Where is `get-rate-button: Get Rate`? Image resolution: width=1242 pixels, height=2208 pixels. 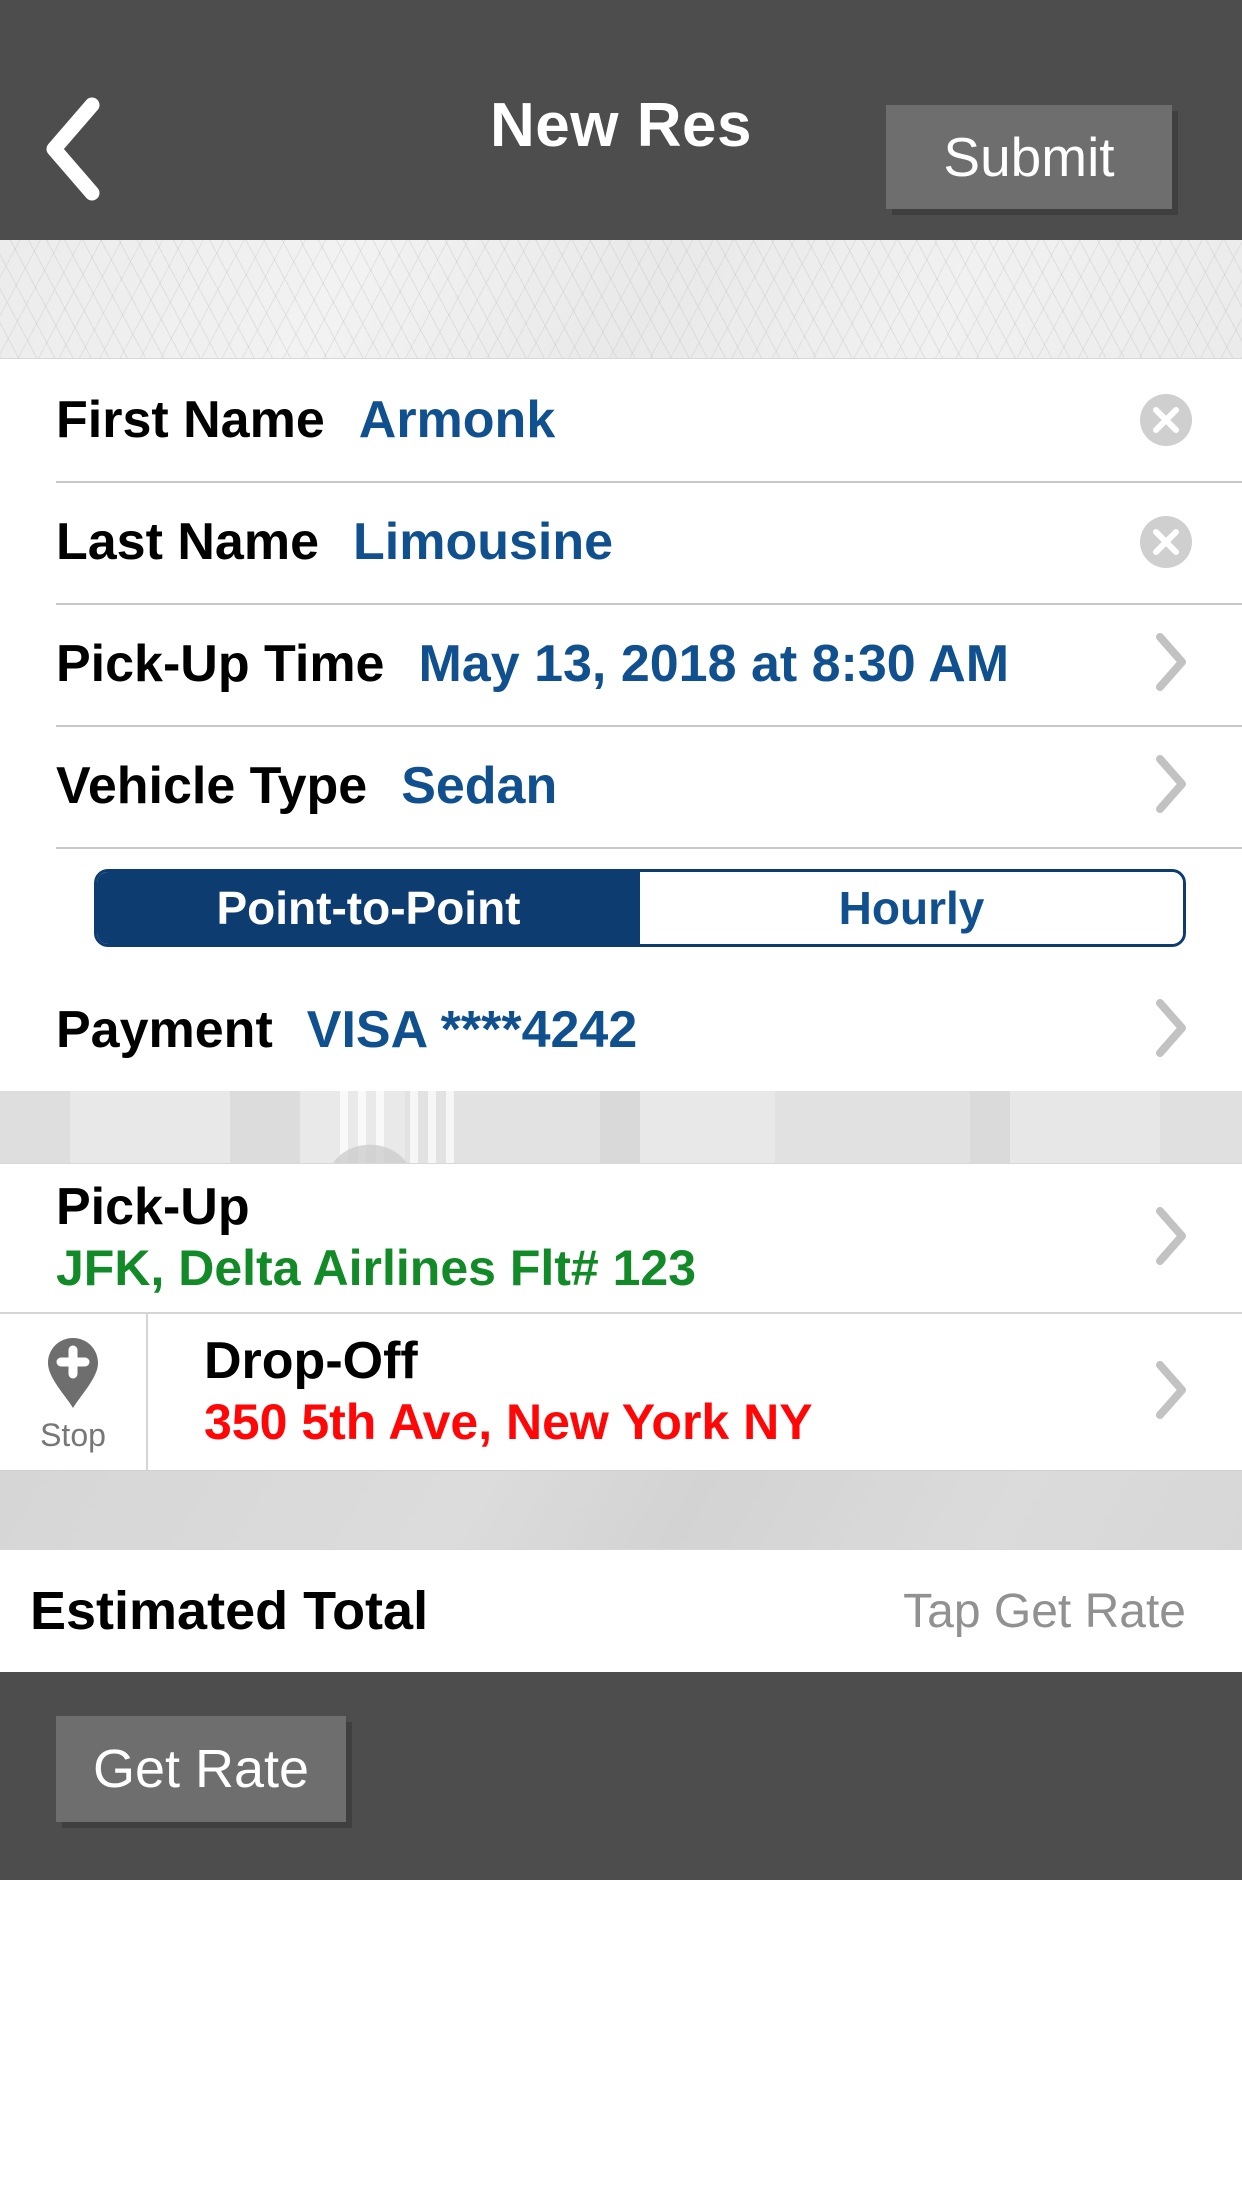 get-rate-button: Get Rate is located at coordinates (201, 1769).